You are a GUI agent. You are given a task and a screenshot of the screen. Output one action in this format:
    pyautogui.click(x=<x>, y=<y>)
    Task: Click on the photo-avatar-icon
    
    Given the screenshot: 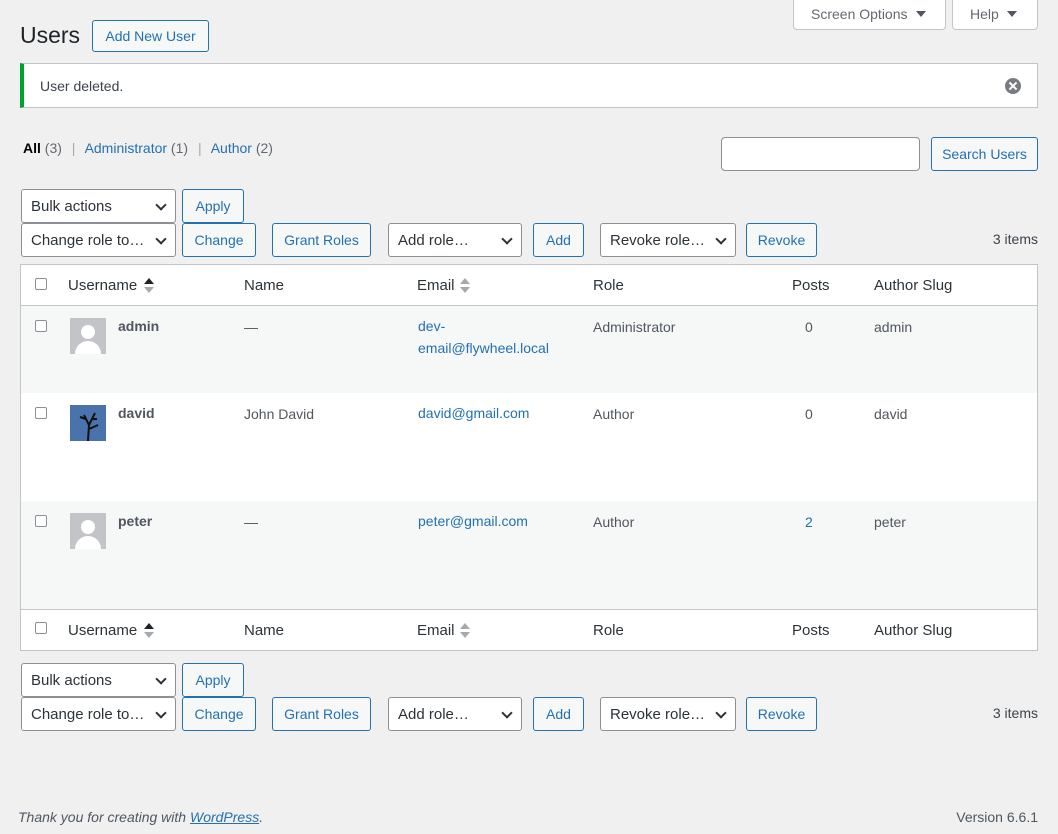 What is the action you would take?
    pyautogui.click(x=88, y=423)
    